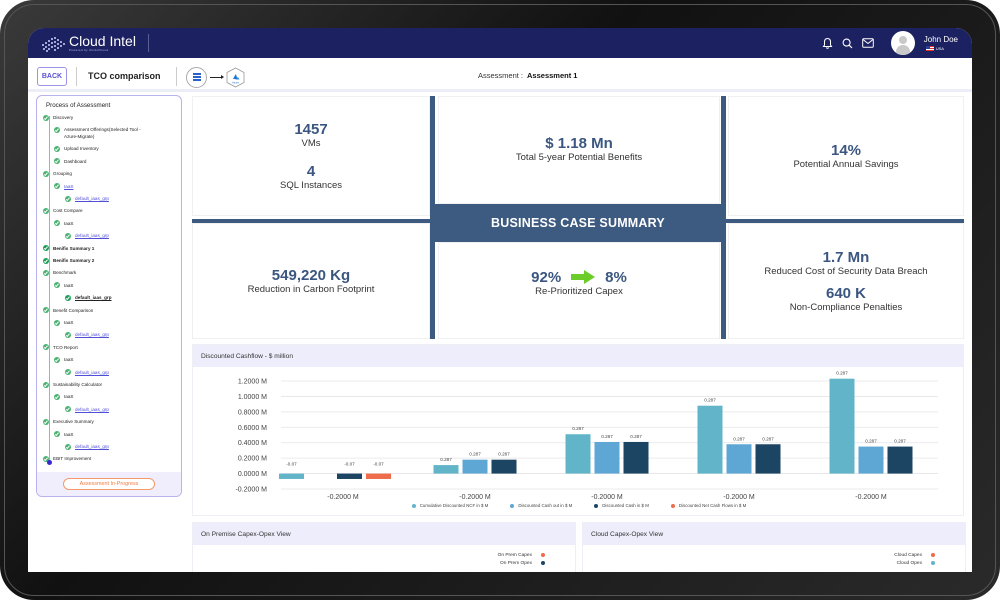  I want to click on sidebar-step: Sustainability Calculator, so click(72, 384).